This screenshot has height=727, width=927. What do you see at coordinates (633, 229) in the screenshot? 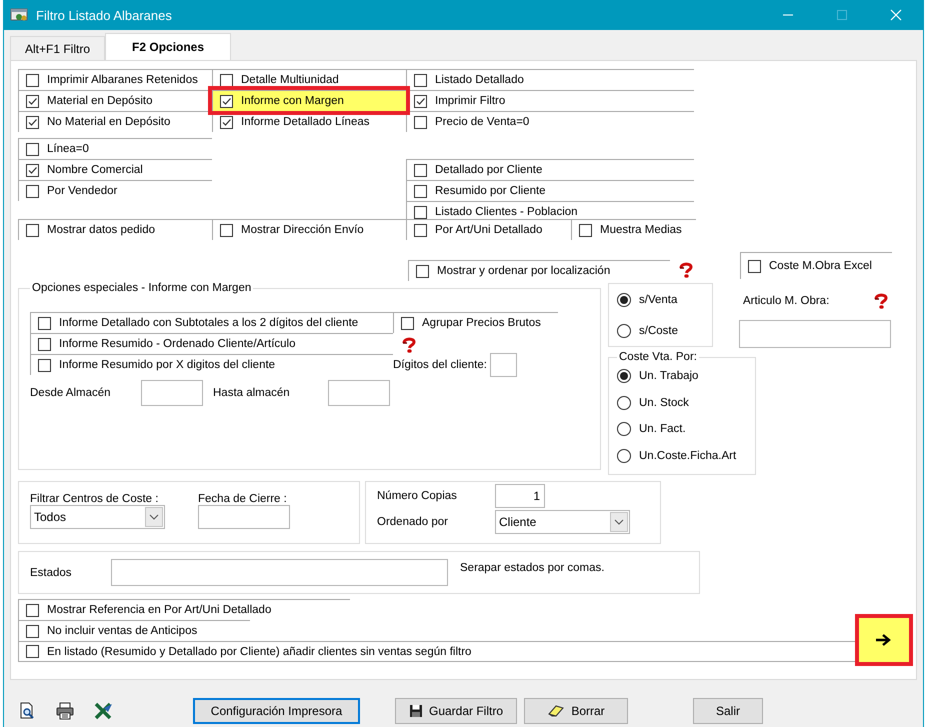
I see `checkbox: Muestra Medias` at bounding box center [633, 229].